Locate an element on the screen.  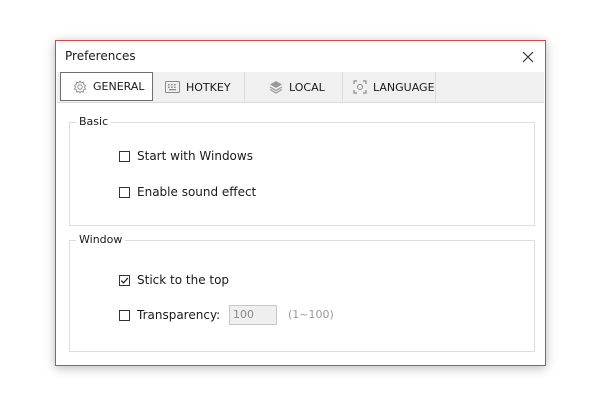
transparency-range-hint: (1~100) is located at coordinates (311, 314).